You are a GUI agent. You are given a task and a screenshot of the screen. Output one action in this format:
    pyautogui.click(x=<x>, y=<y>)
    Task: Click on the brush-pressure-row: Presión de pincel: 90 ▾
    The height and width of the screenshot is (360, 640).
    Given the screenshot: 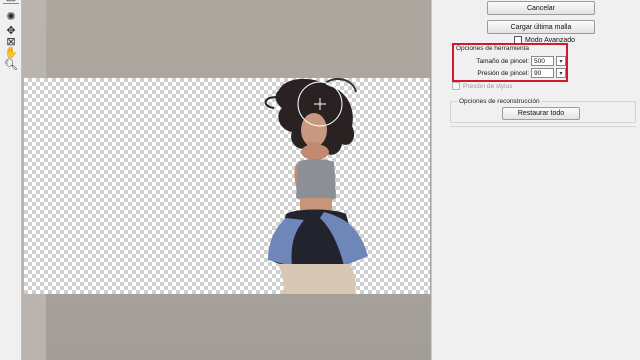 What is the action you would take?
    pyautogui.click(x=511, y=73)
    